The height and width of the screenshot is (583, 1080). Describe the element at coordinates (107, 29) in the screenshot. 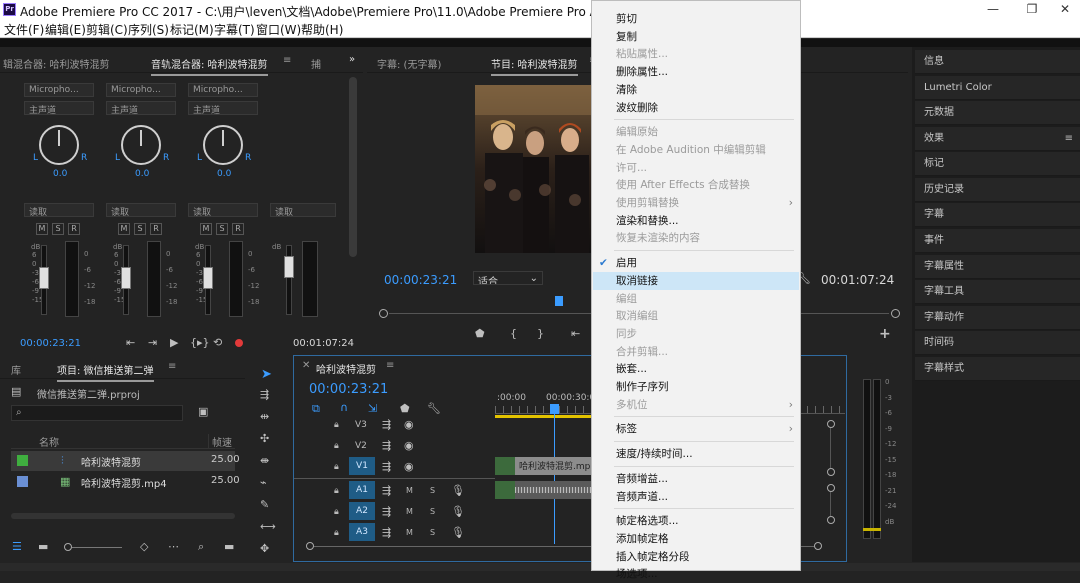

I see `menu-clip: 剪辑(C)` at that location.